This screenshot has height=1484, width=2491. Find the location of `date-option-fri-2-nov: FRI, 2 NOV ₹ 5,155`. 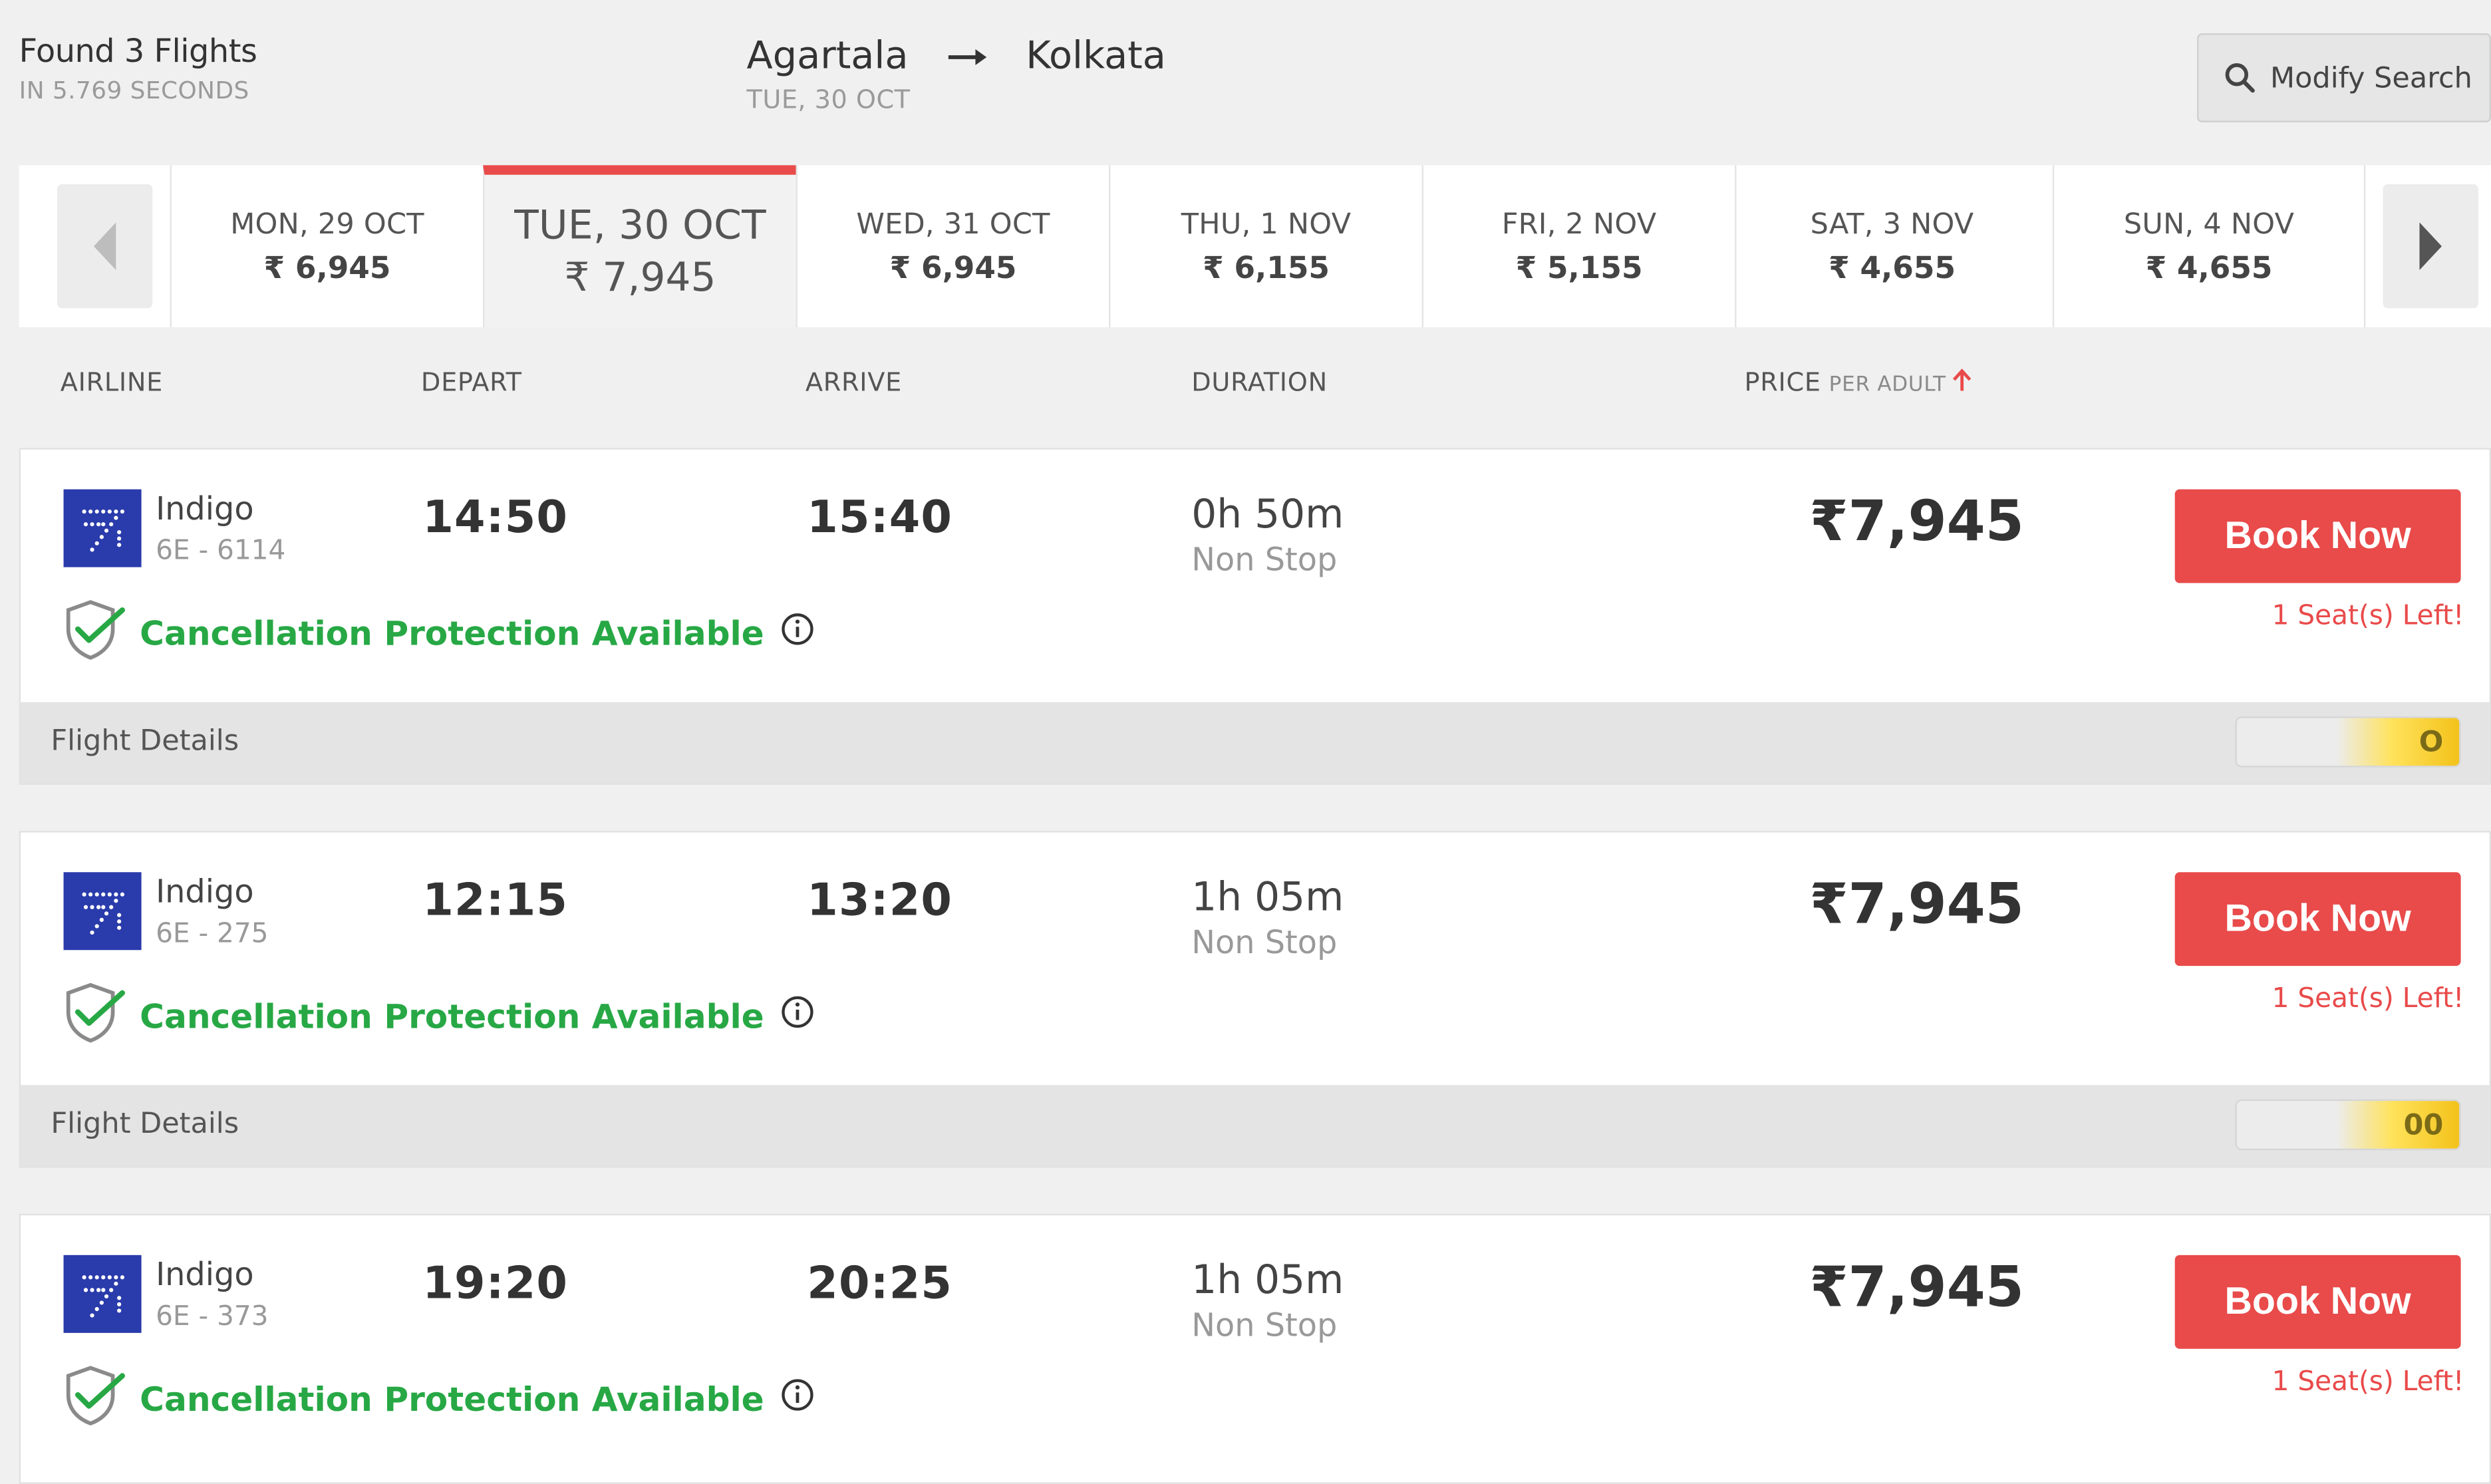

date-option-fri-2-nov: FRI, 2 NOV ₹ 5,155 is located at coordinates (1578, 246).